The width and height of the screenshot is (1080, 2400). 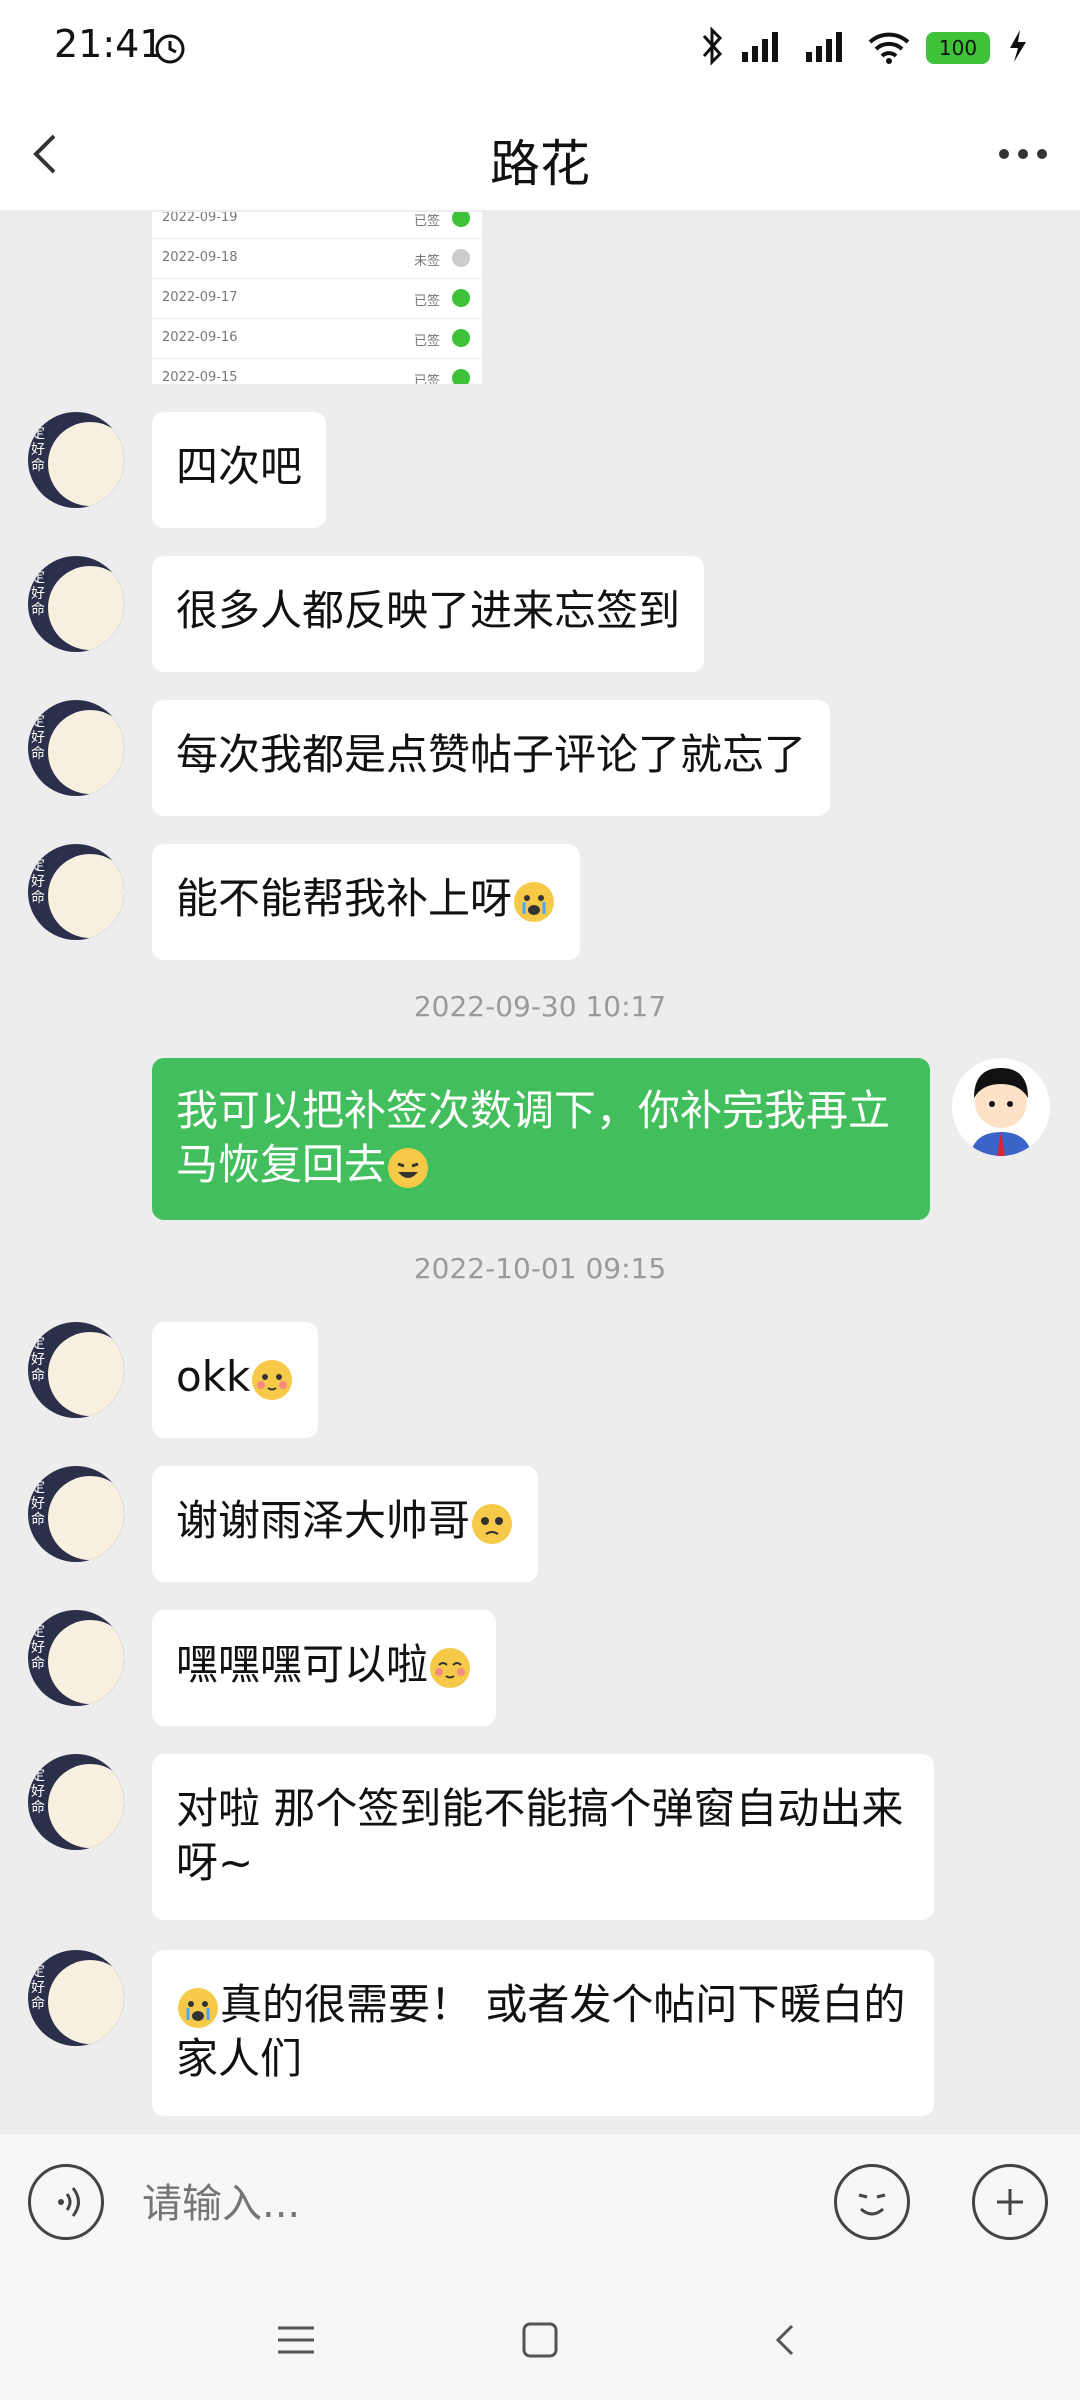 I want to click on menu-button, so click(x=296, y=2340).